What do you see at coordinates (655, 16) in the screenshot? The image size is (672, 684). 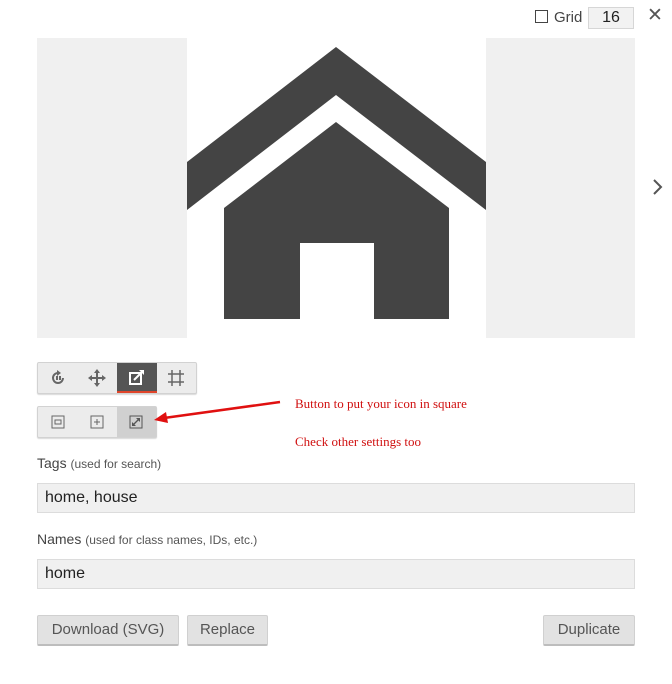 I see `close-icon: ✕` at bounding box center [655, 16].